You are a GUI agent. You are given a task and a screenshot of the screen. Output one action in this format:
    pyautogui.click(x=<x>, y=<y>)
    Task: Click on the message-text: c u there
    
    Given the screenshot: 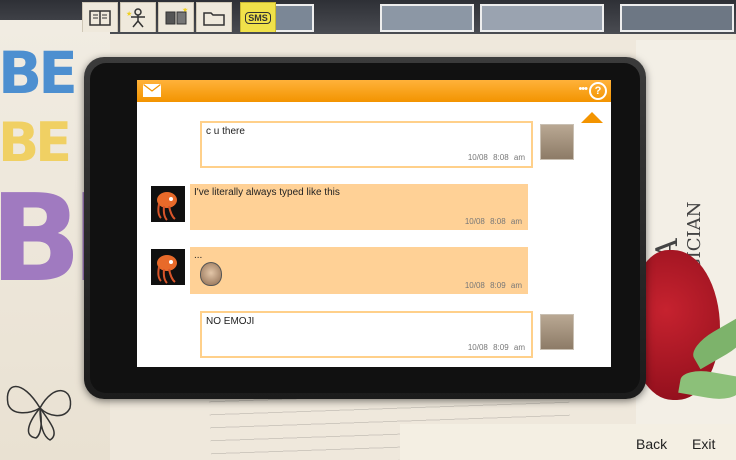 What is the action you would take?
    pyautogui.click(x=225, y=131)
    